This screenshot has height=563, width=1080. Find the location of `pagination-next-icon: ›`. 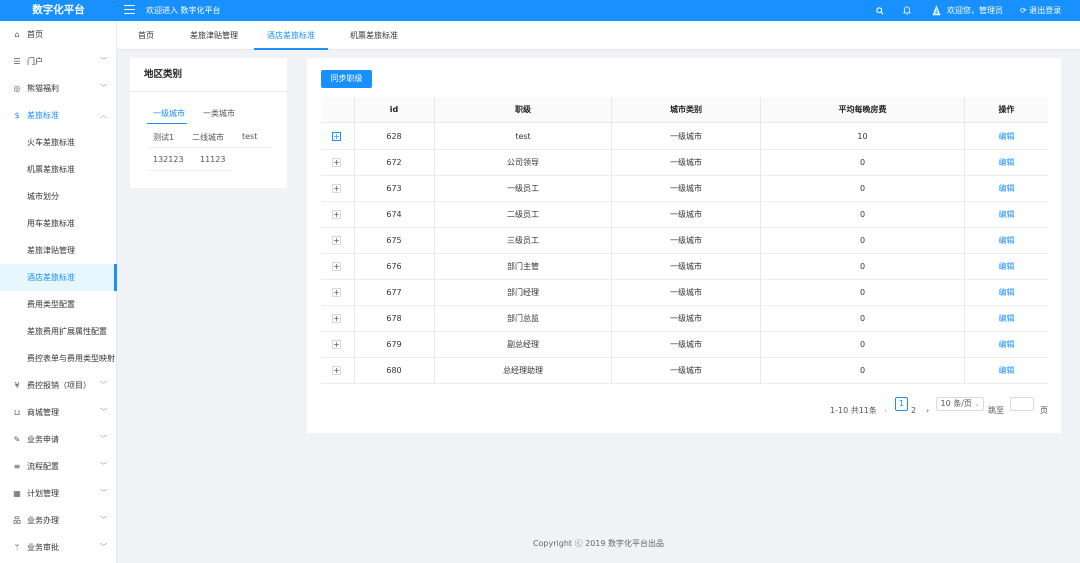

pagination-next-icon: › is located at coordinates (927, 411).